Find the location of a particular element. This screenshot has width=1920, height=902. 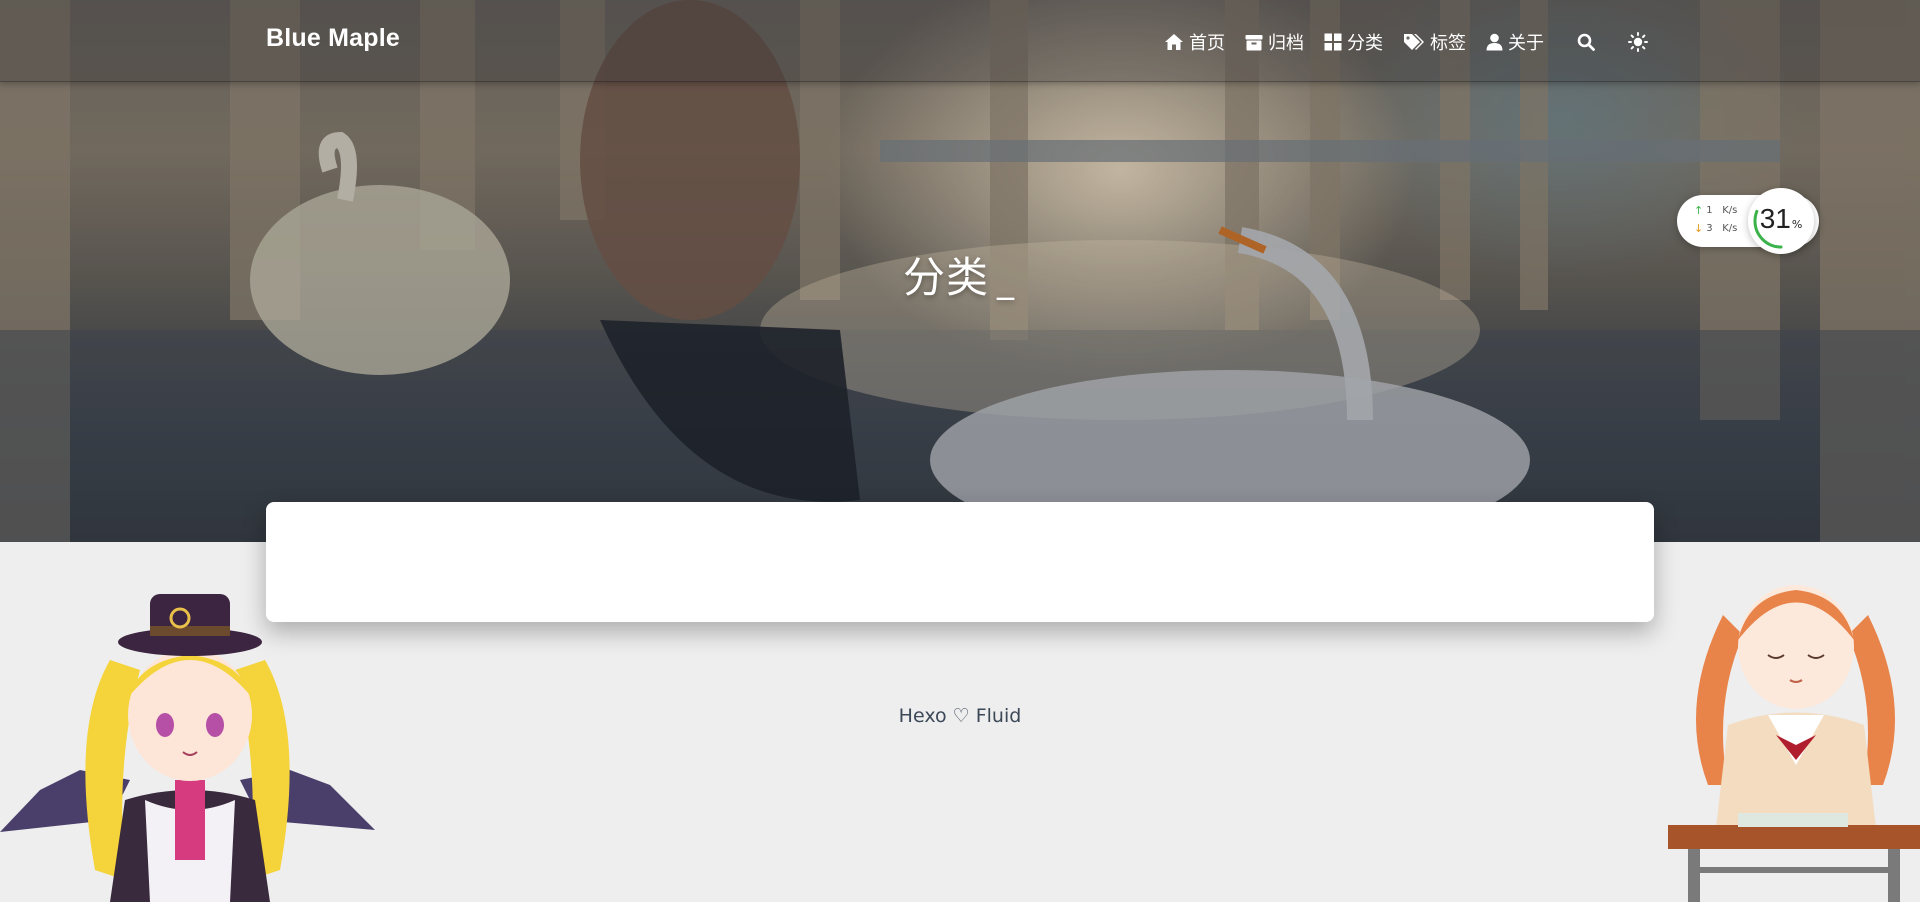

nav-menu: 首页 归档 分类 标签 关于 is located at coordinates (1416, 42).